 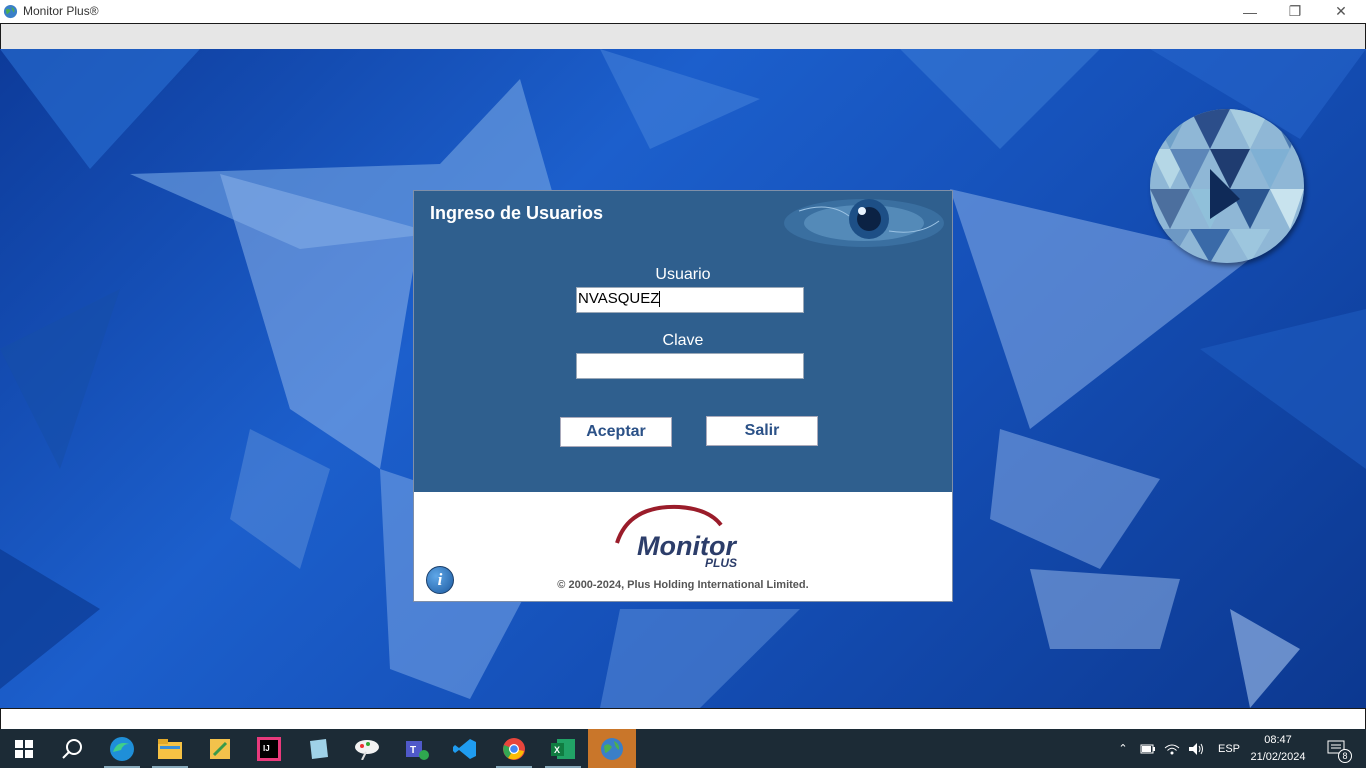 I want to click on search-button, so click(x=72, y=748).